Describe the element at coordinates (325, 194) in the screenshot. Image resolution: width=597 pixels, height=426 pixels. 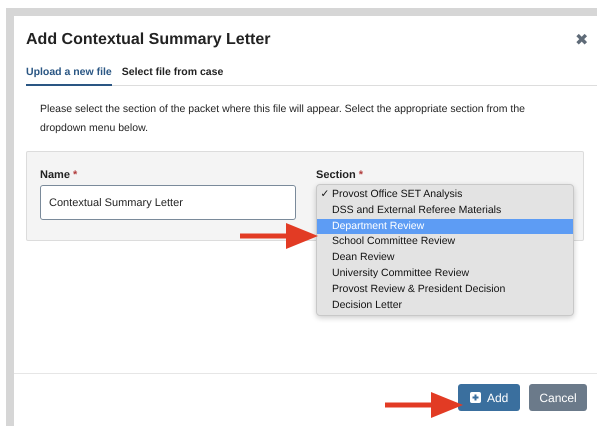
I see `check-mark: ✓` at that location.